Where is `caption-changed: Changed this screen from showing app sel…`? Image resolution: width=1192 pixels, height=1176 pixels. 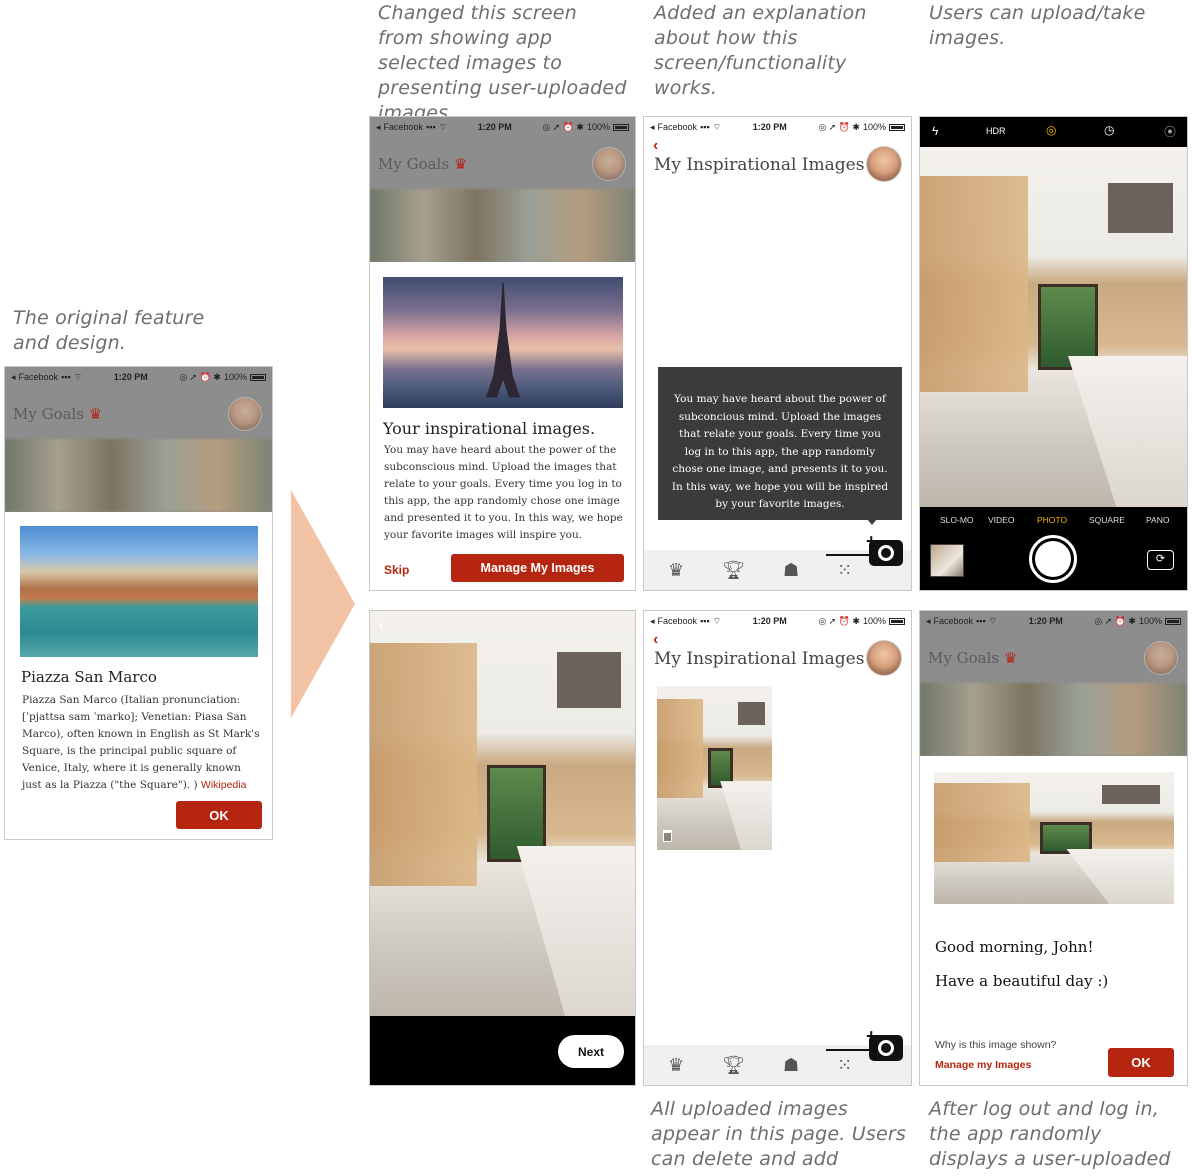
caption-changed: Changed this screen from showing app sel… is located at coordinates (502, 63).